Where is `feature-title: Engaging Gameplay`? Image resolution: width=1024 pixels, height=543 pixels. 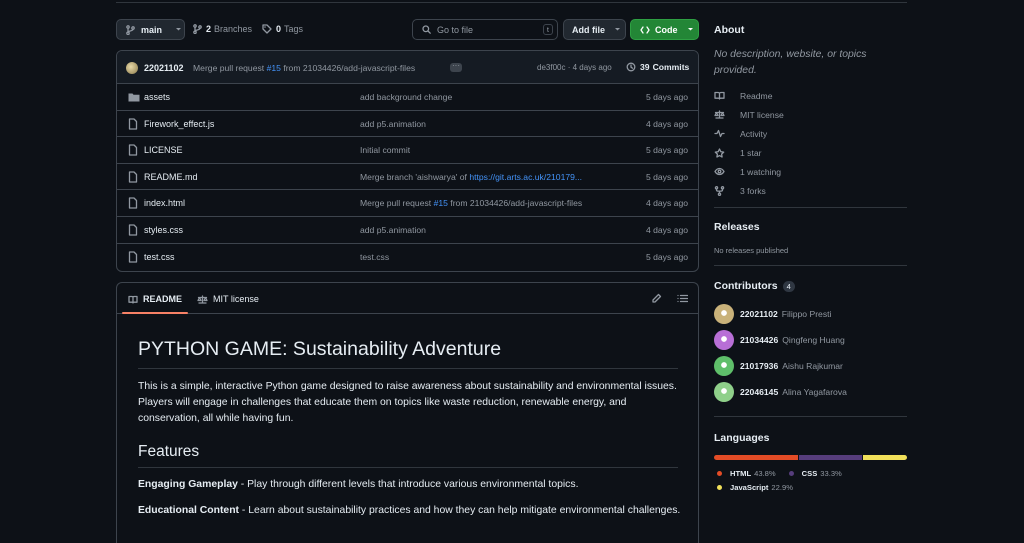 feature-title: Engaging Gameplay is located at coordinates (188, 484).